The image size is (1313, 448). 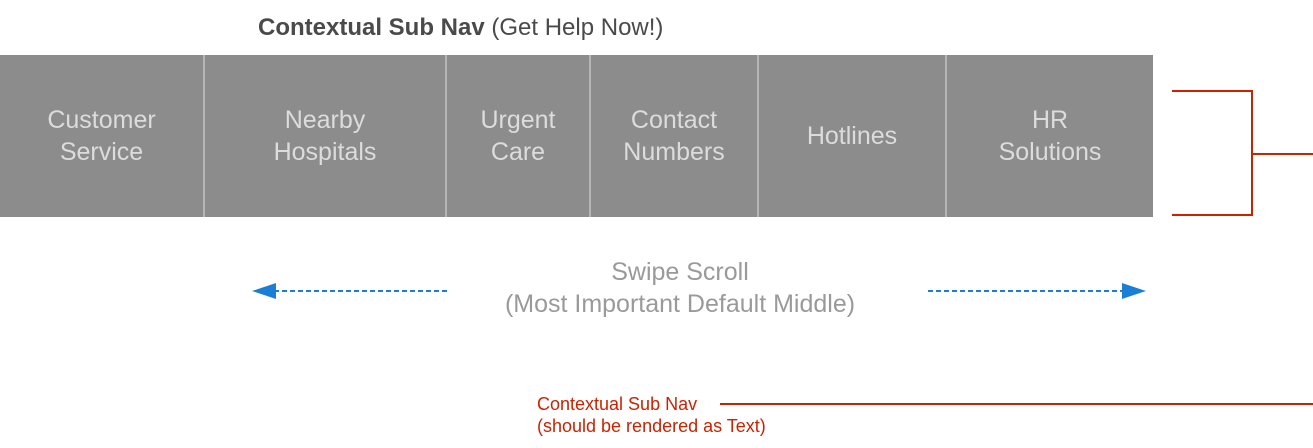 I want to click on left-arrow-icon, so click(x=264, y=291).